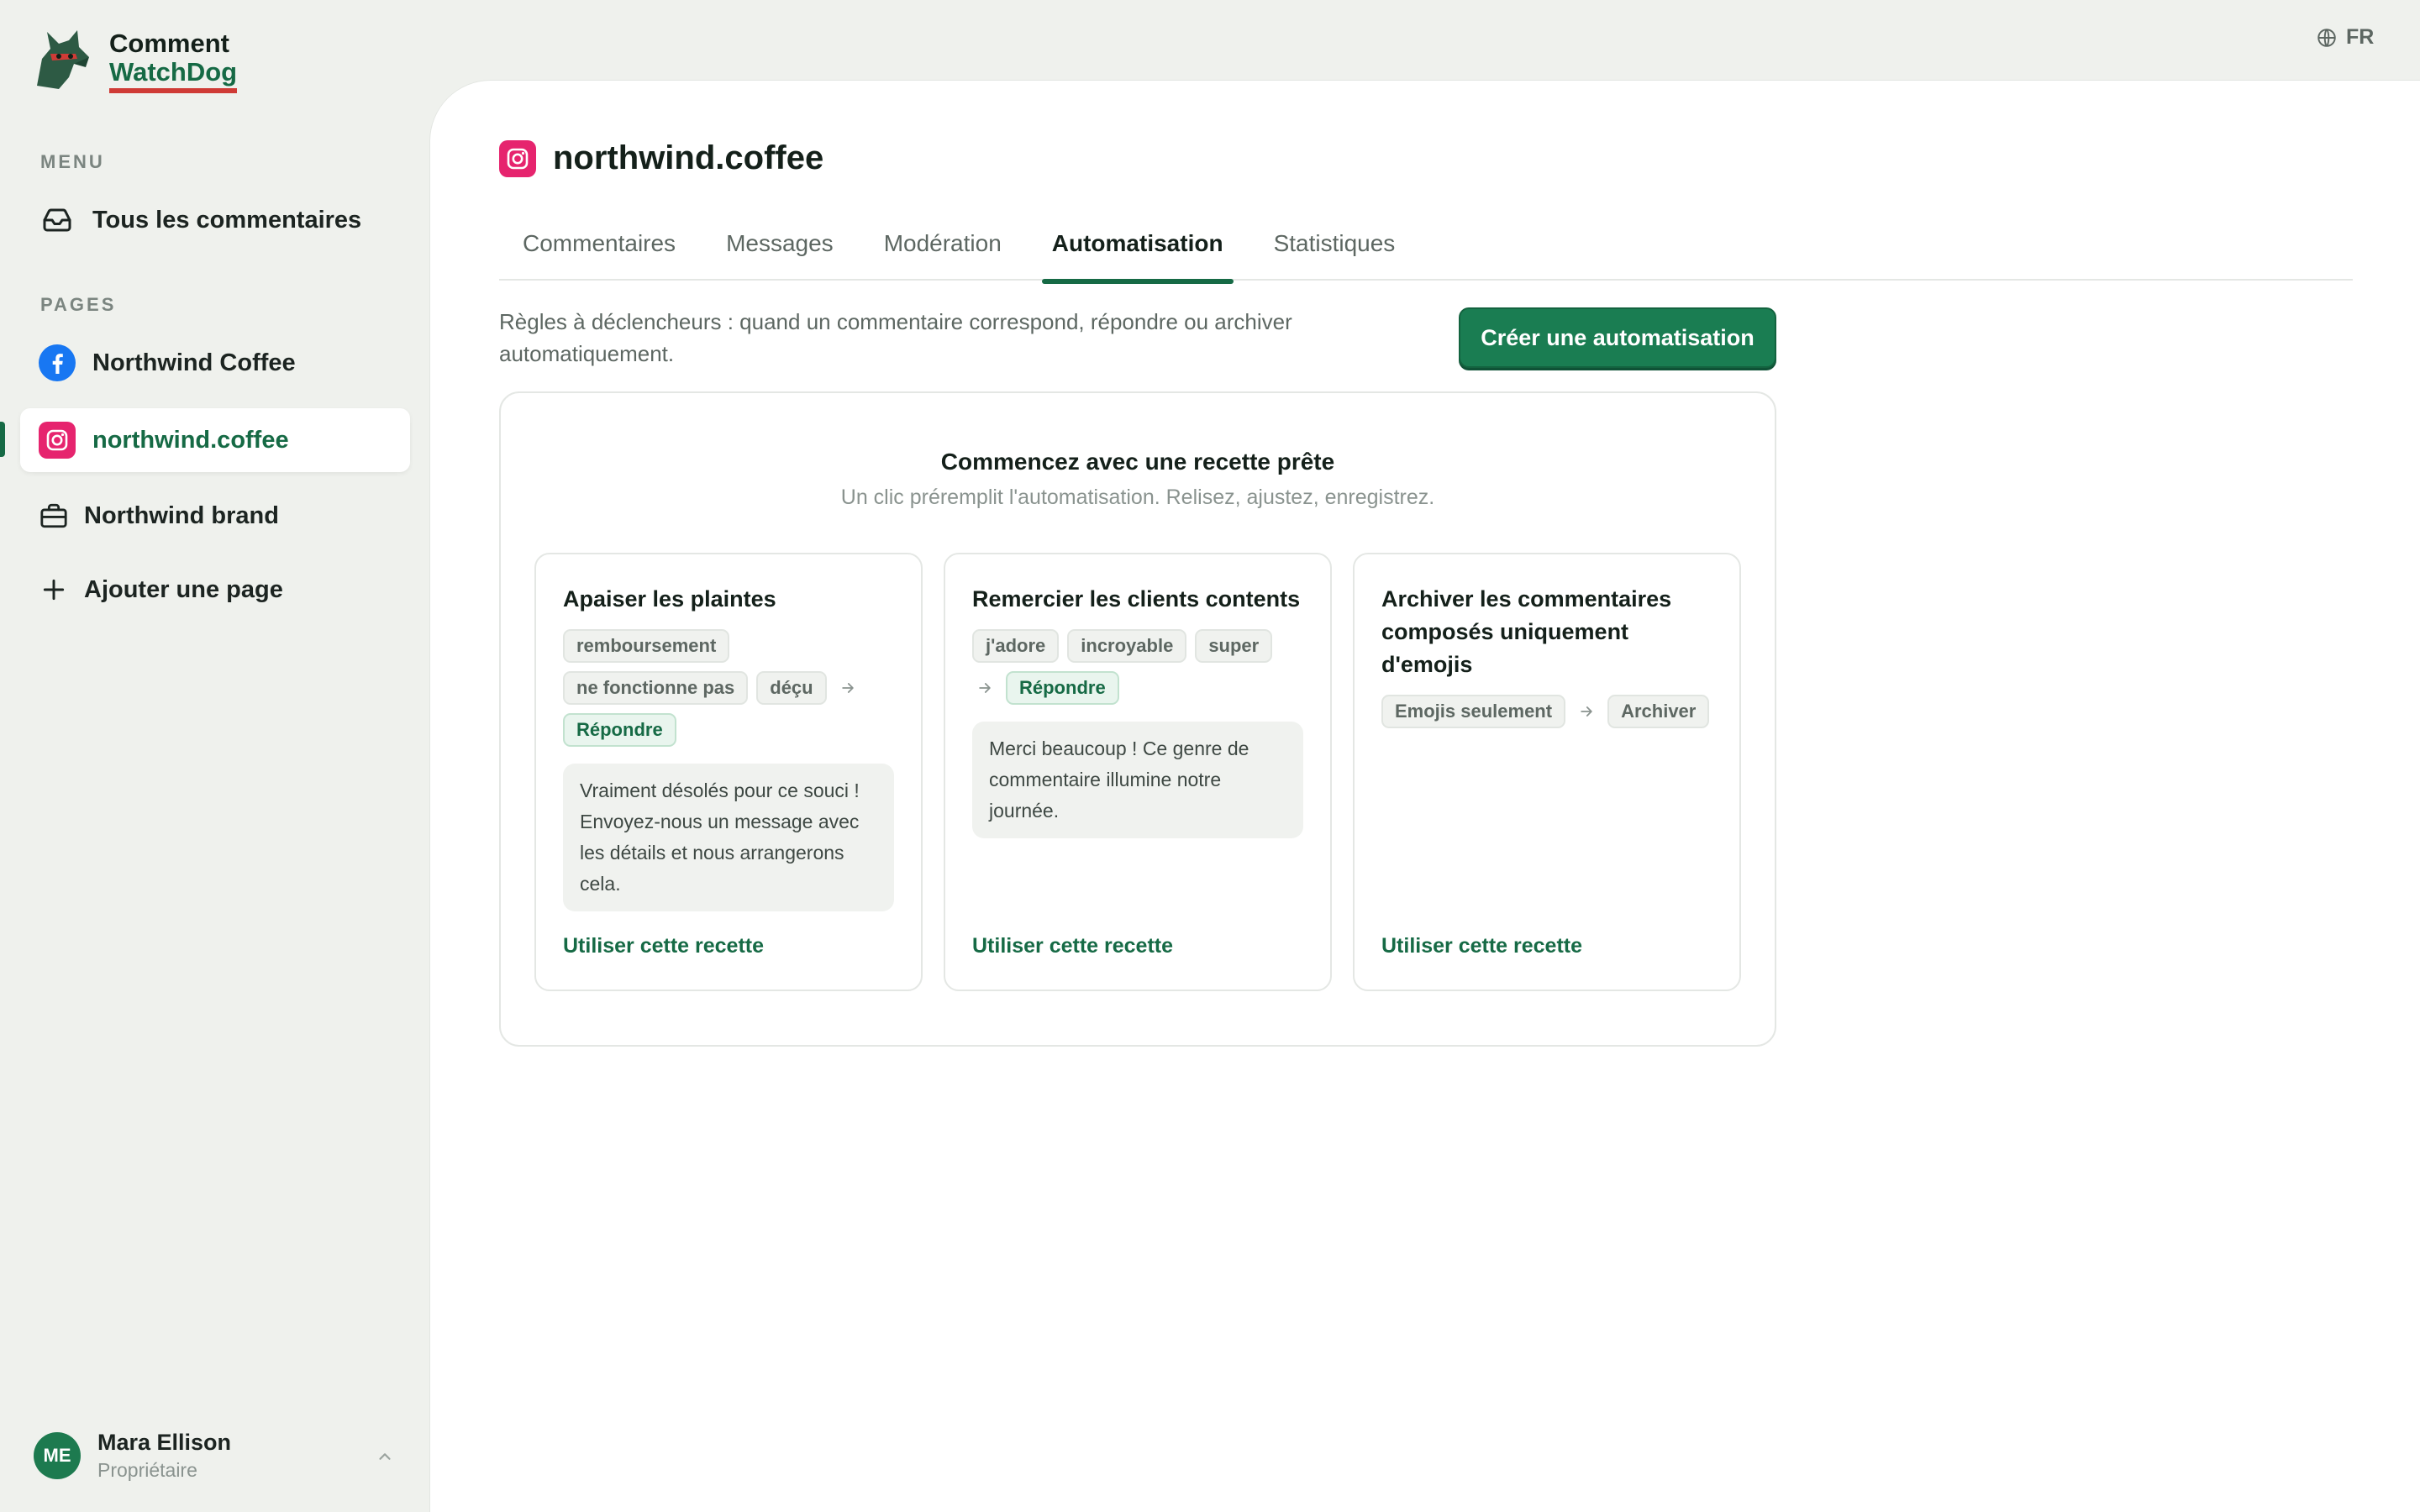 The width and height of the screenshot is (2420, 1512). Describe the element at coordinates (1473, 711) in the screenshot. I see `trigger-chip: Emojis seulement` at that location.